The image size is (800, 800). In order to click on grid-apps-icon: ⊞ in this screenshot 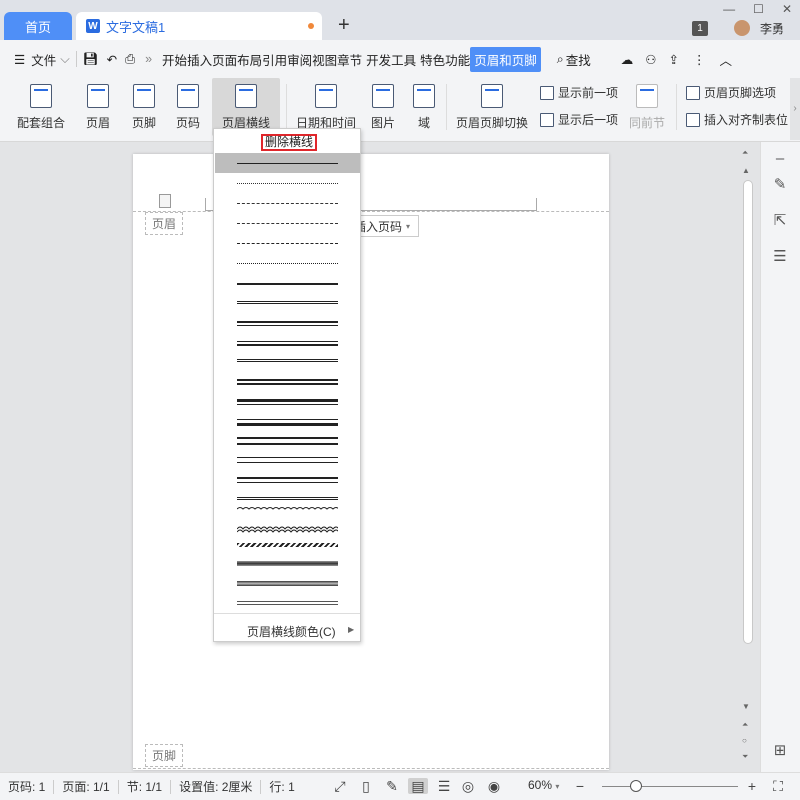, I will do `click(780, 751)`.